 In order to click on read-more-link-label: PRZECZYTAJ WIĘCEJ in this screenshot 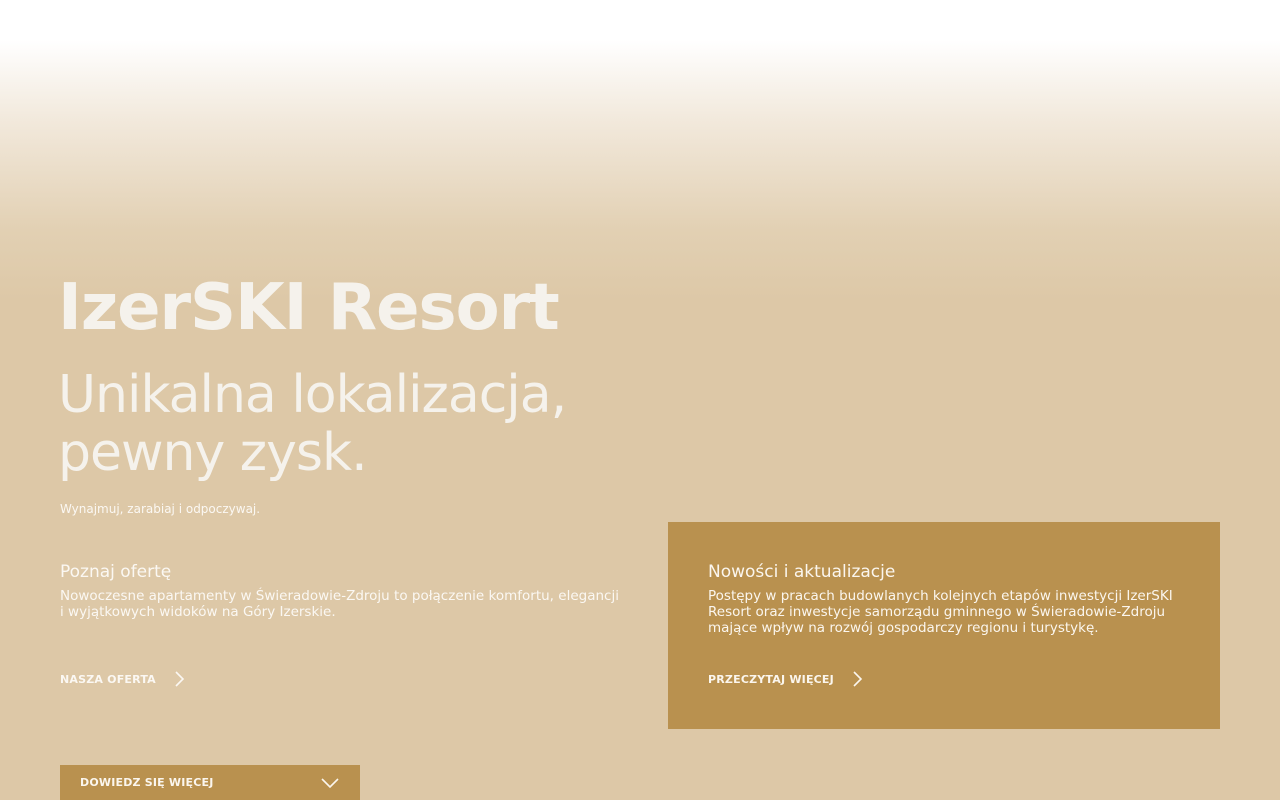, I will do `click(771, 679)`.